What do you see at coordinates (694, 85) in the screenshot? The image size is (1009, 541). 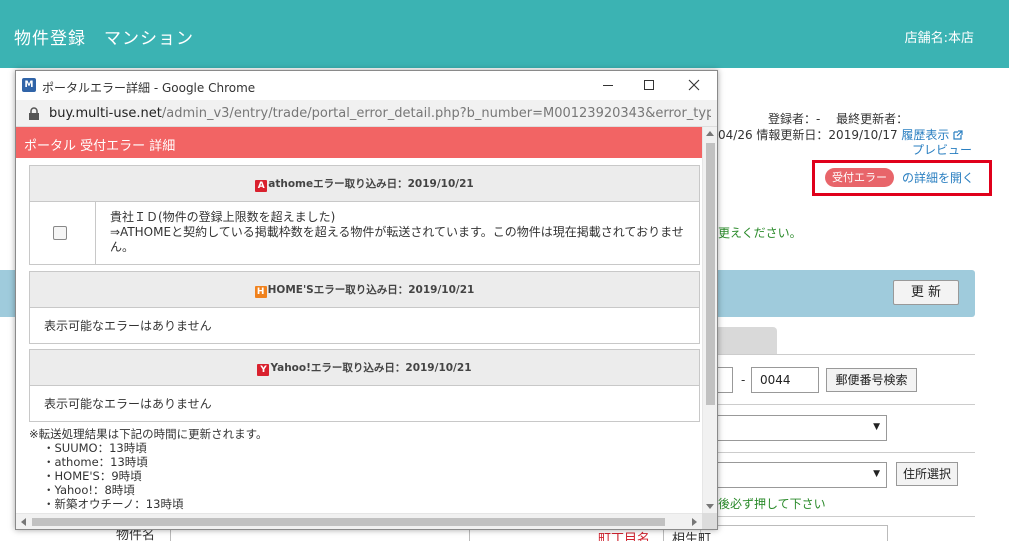 I see `close-icon` at bounding box center [694, 85].